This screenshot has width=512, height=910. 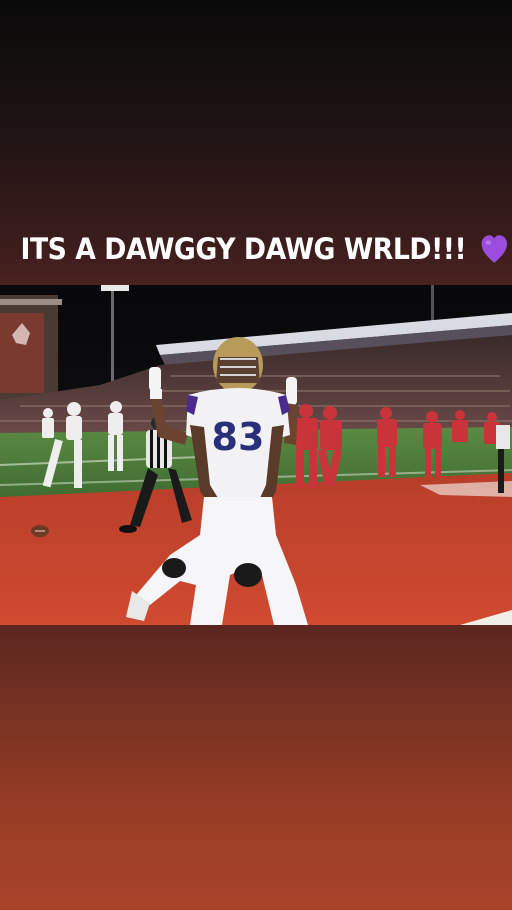 What do you see at coordinates (243, 249) in the screenshot?
I see `caption-text: ITS A DAWGGY DAWG WRLD!!!` at bounding box center [243, 249].